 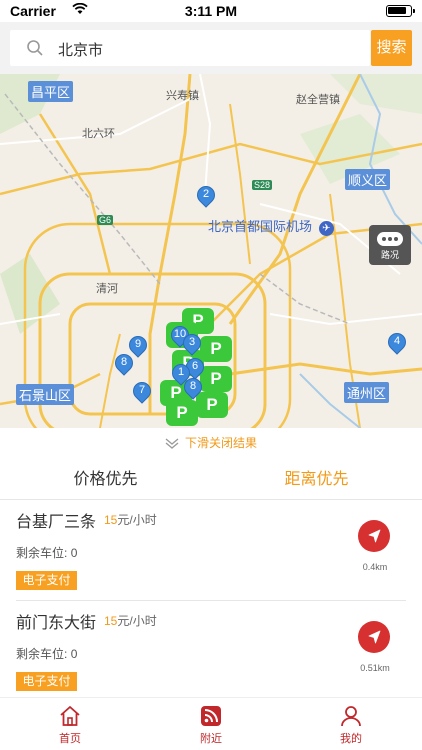 I want to click on place-label: 兴寿镇, so click(x=182, y=96).